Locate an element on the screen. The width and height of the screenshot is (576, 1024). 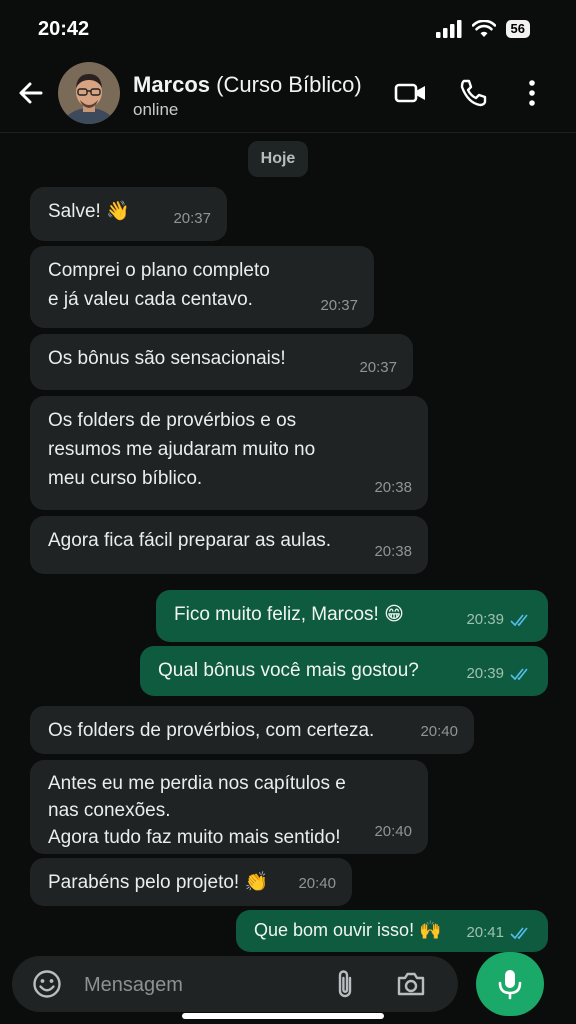
message-bubble: Qual bônus você mais gostou? 20:39 is located at coordinates (344, 671).